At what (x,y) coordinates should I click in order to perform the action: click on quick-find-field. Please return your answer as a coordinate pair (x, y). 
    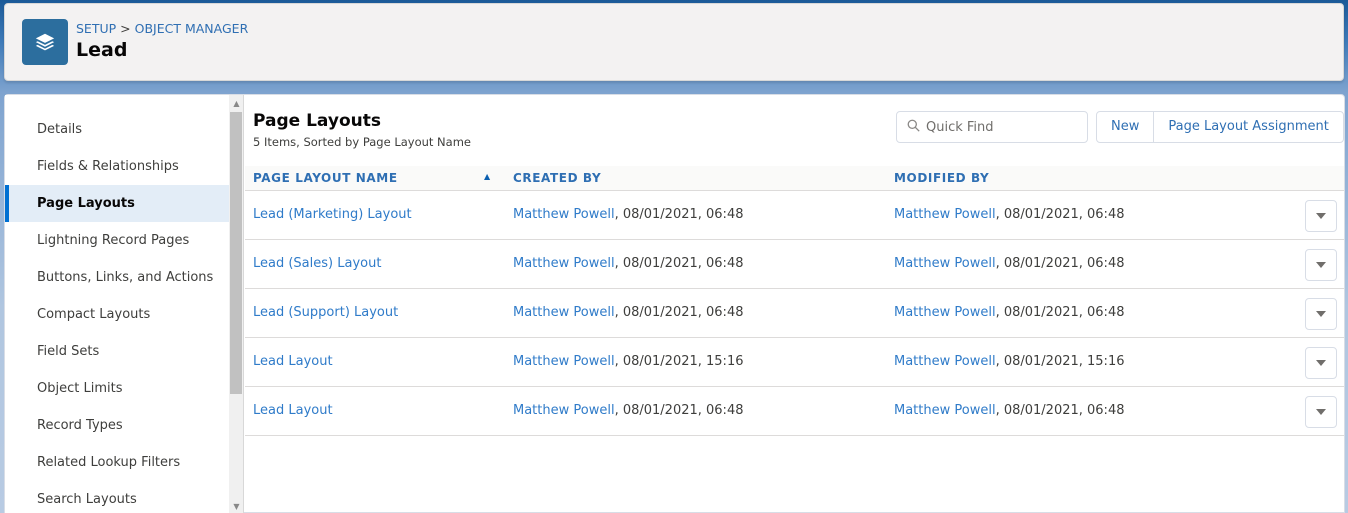
    Looking at the image, I should click on (992, 127).